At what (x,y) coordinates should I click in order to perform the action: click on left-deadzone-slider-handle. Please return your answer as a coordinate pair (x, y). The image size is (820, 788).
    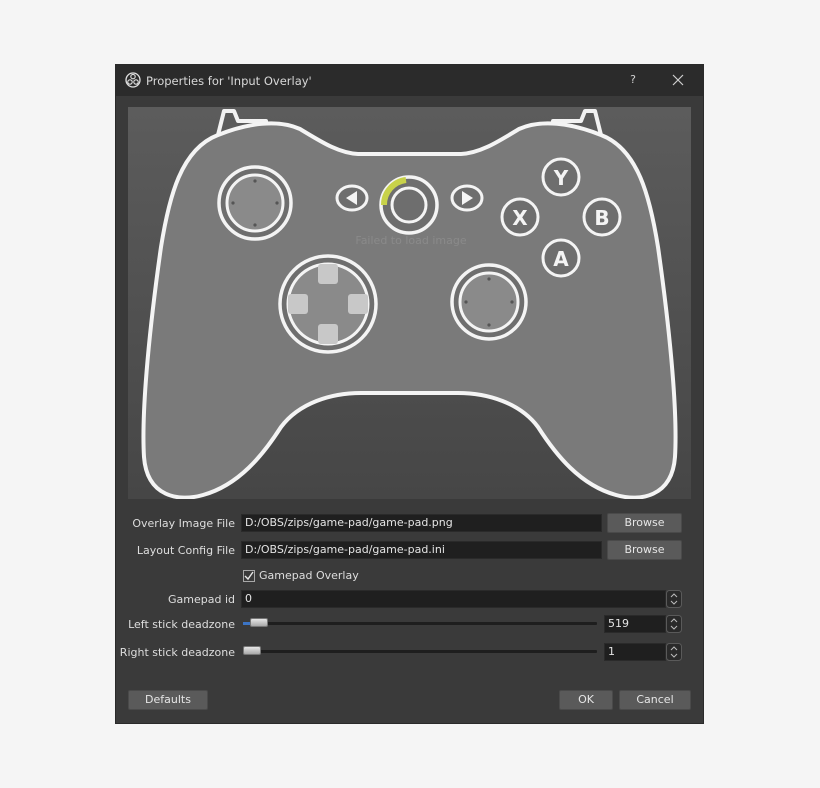
    Looking at the image, I should click on (259, 622).